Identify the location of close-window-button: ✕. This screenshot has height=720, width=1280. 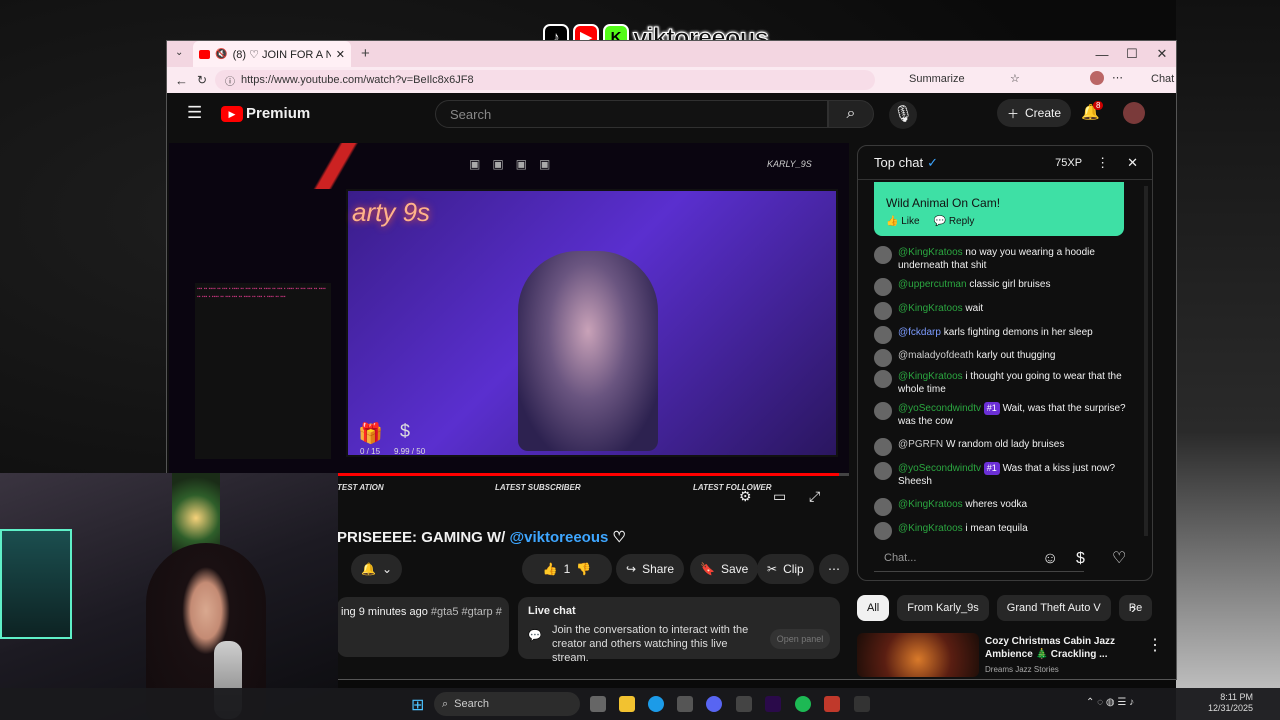
(1161, 54).